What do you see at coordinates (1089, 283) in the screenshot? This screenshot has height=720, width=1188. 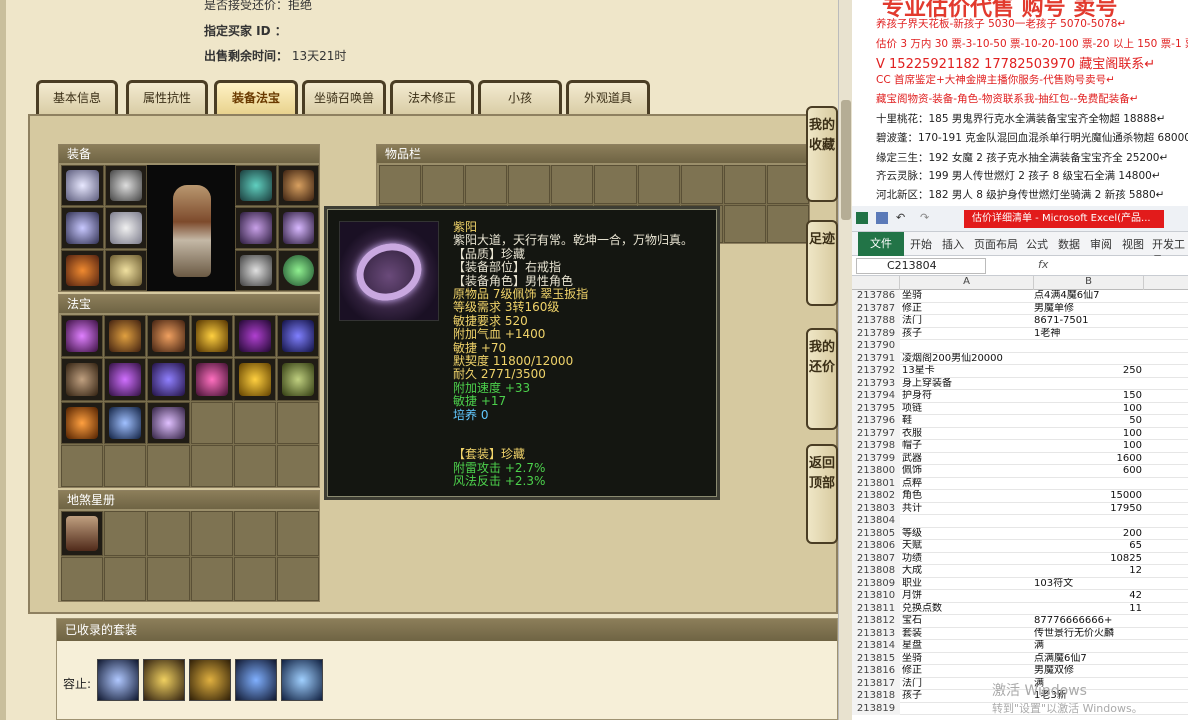 I see `column-header-b: B` at bounding box center [1089, 283].